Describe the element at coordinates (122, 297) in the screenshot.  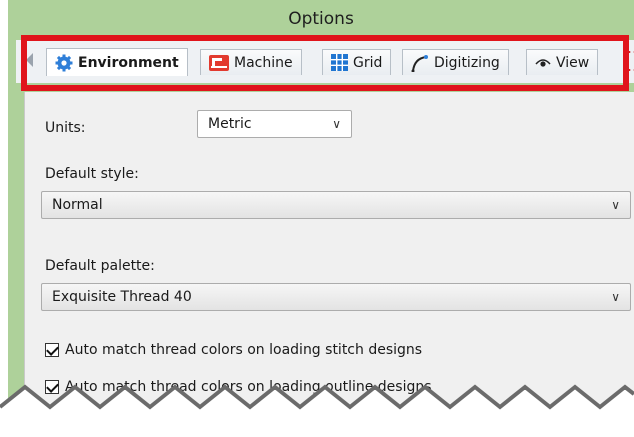
I see `default-palette-value: Exquisite Thread 40` at that location.